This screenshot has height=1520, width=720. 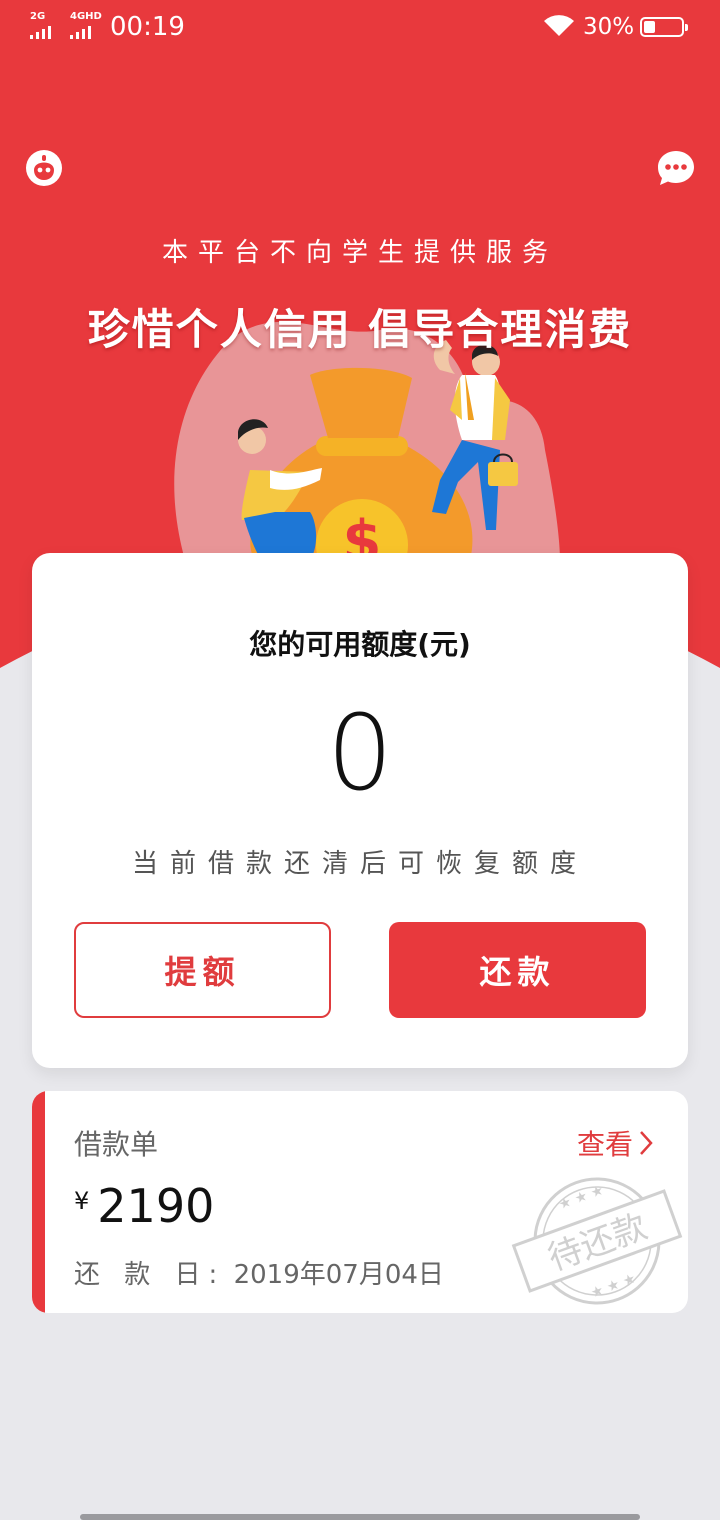 What do you see at coordinates (359, 253) in the screenshot?
I see `student-notice: 本平台不向学生提供服务` at bounding box center [359, 253].